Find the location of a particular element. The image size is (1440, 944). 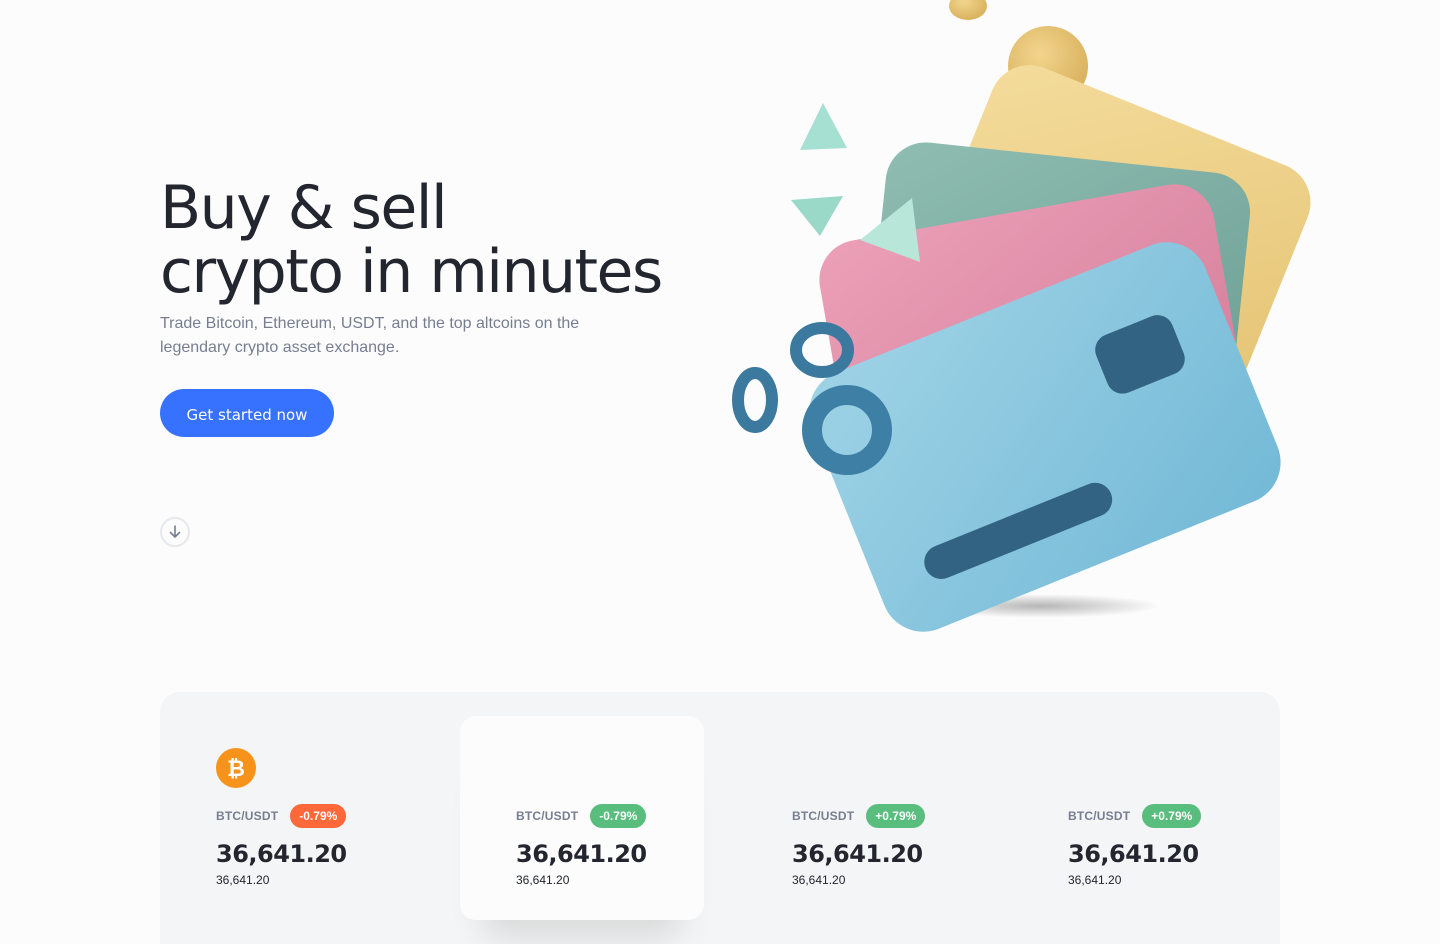

ticker-card-btc-3: BTC/USDT +0.79% 36,641.20 36,641.20 is located at coordinates (858, 818).